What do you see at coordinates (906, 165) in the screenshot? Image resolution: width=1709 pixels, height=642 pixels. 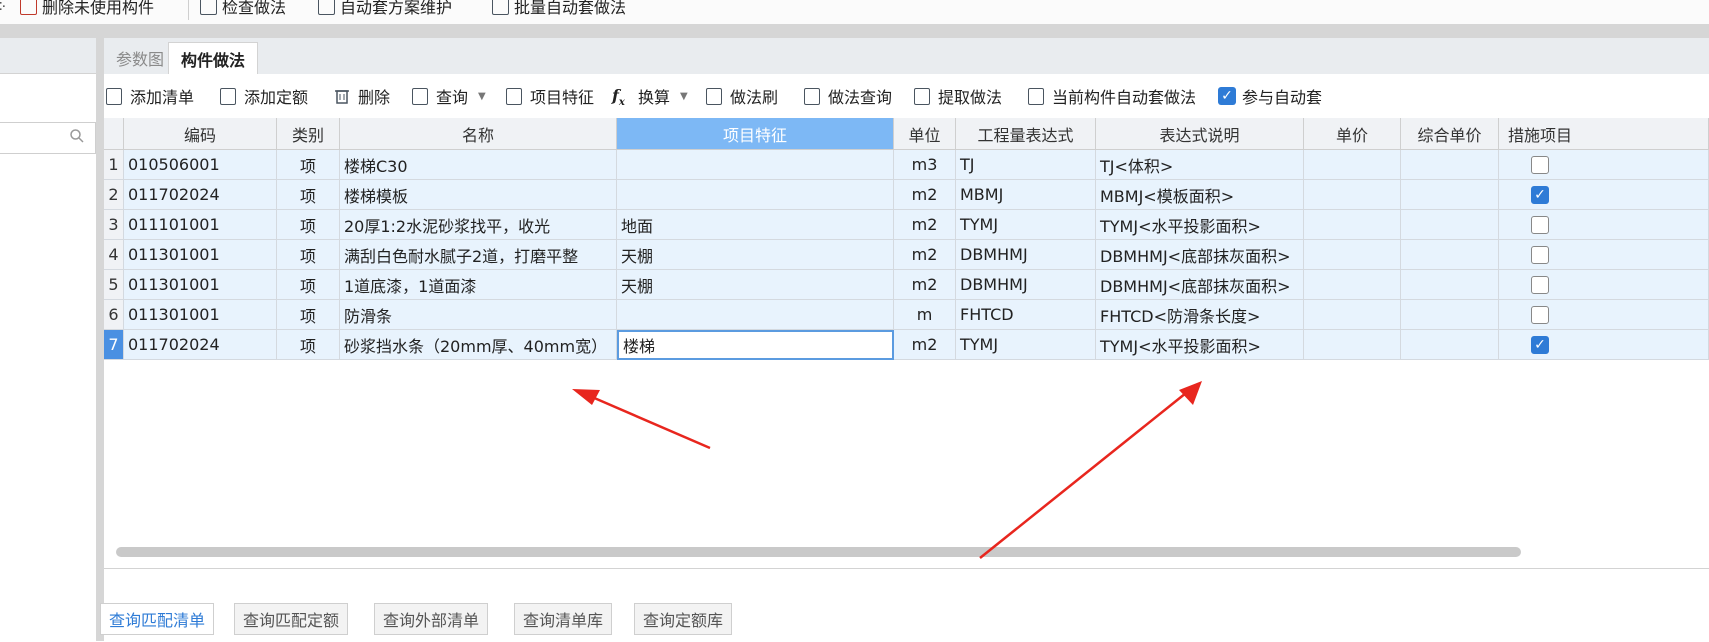 I see `table-row: 1 010506001 项 楼梯C30 m3 TJ TJ<体积>` at bounding box center [906, 165].